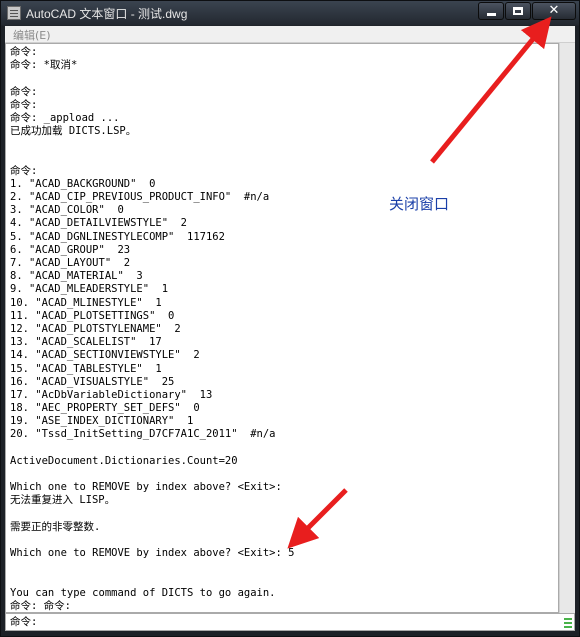  What do you see at coordinates (107, 14) in the screenshot?
I see `window-title: AutoCAD 文本窗口 - 测试.dwg` at bounding box center [107, 14].